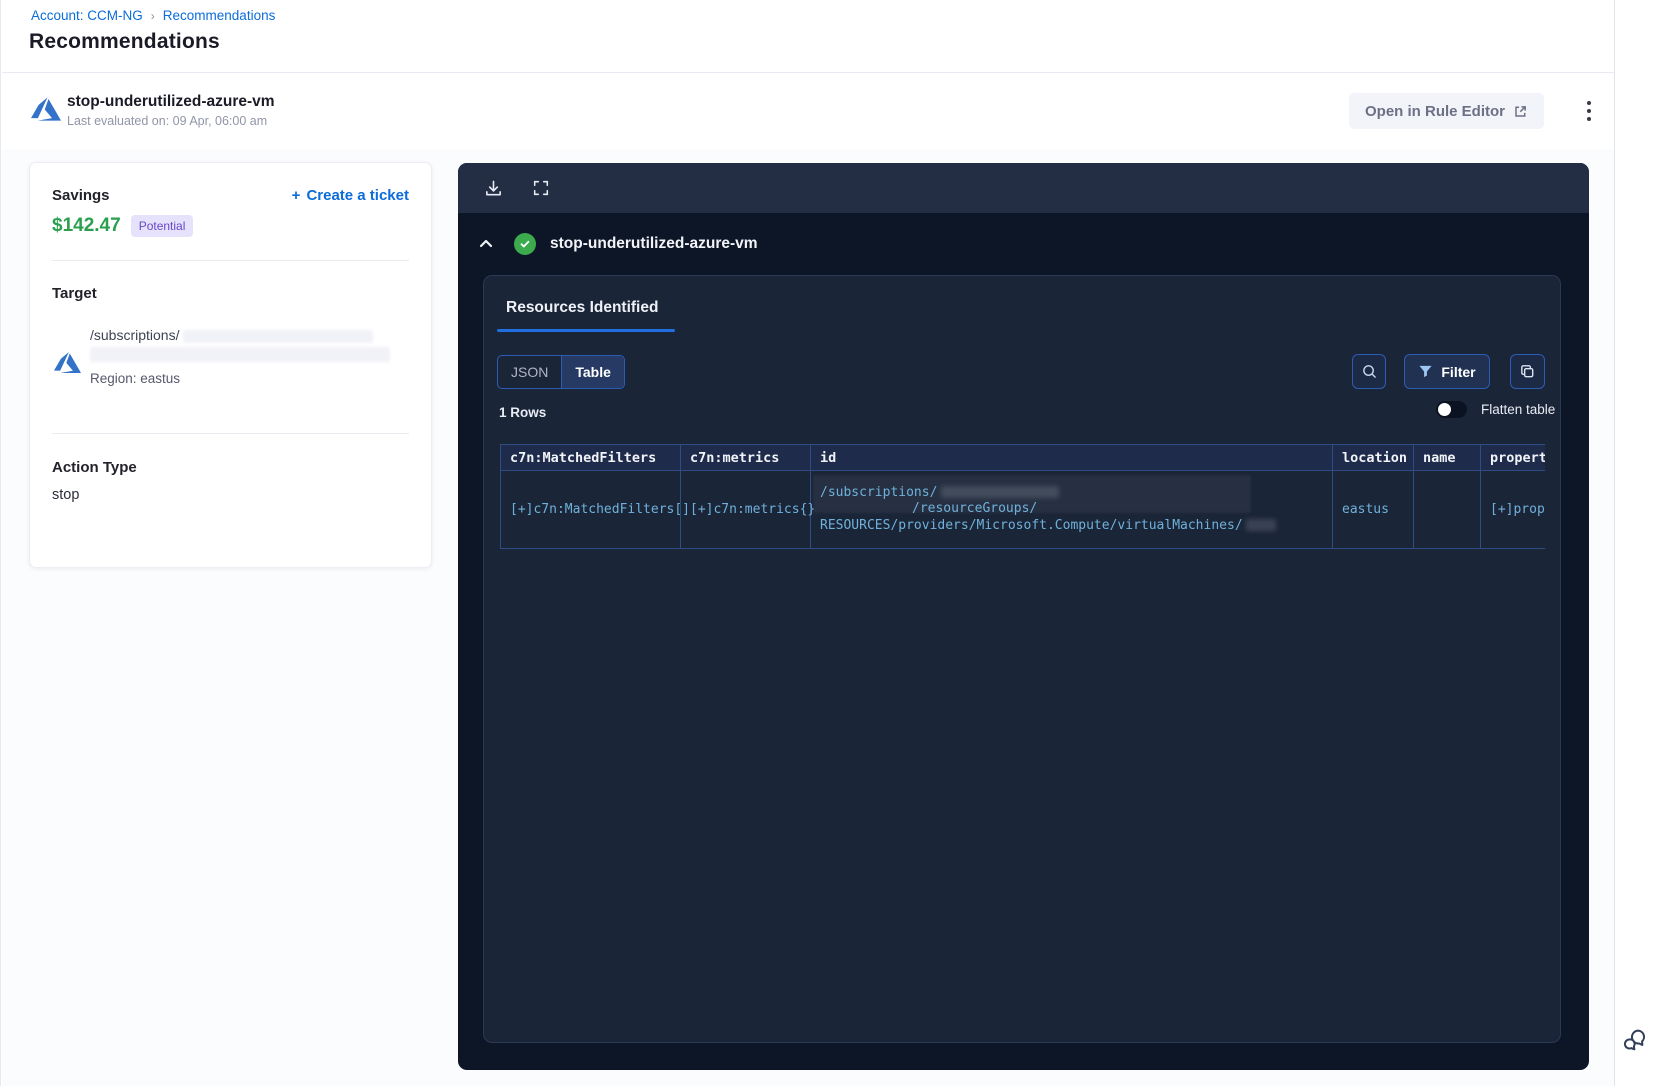 The width and height of the screenshot is (1662, 1086). What do you see at coordinates (124, 41) in the screenshot?
I see `page-title: Recommendations` at bounding box center [124, 41].